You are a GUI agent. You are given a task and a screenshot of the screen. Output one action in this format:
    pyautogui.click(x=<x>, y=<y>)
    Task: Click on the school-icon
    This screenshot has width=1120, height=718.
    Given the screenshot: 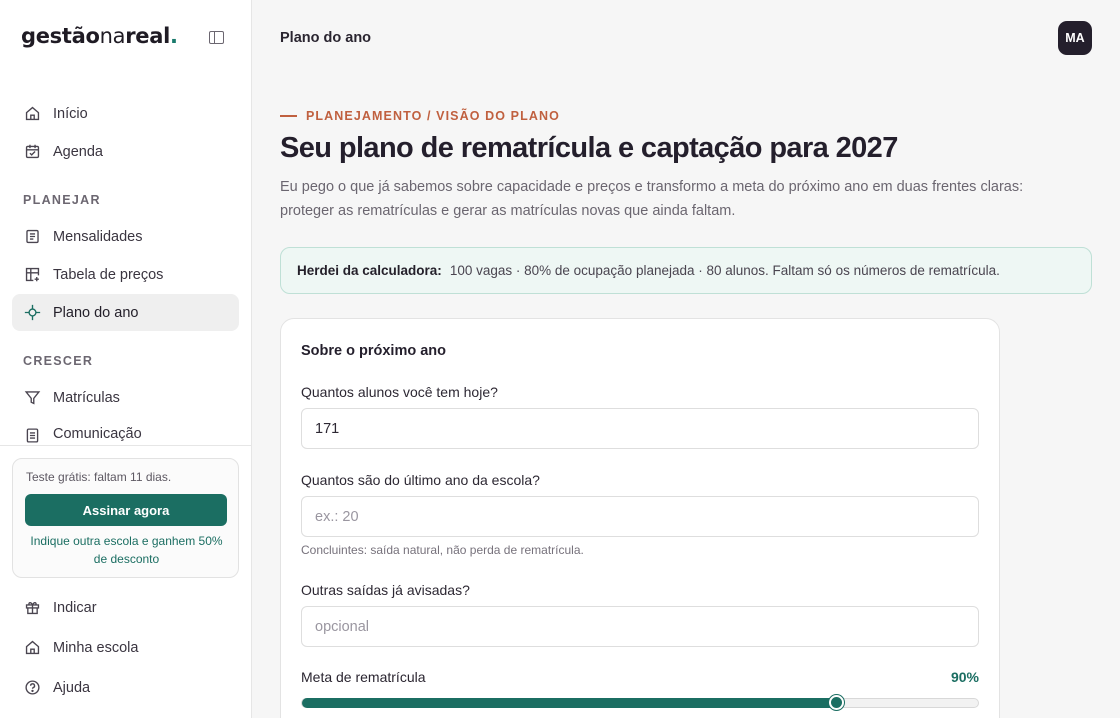 What is the action you would take?
    pyautogui.click(x=32, y=648)
    